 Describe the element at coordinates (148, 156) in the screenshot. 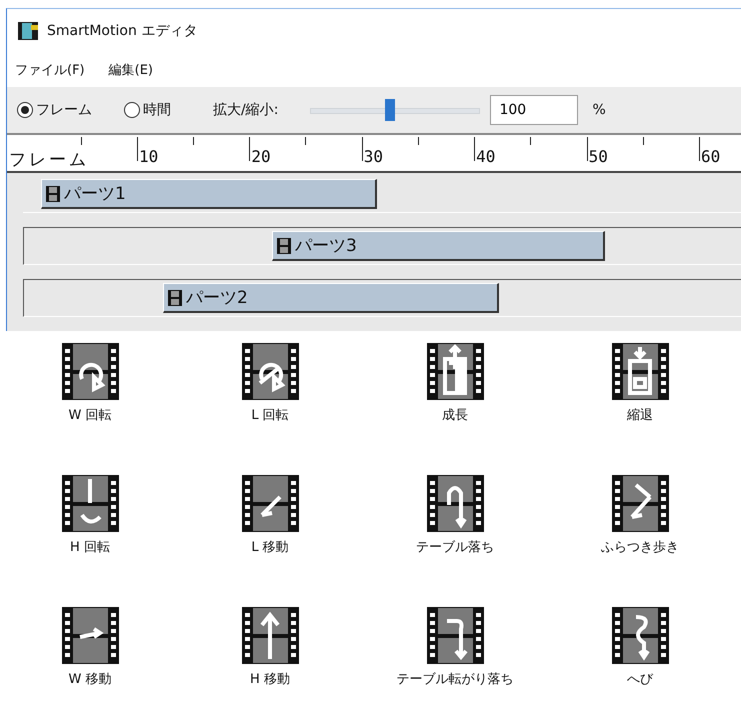

I see `frame-number: 10` at that location.